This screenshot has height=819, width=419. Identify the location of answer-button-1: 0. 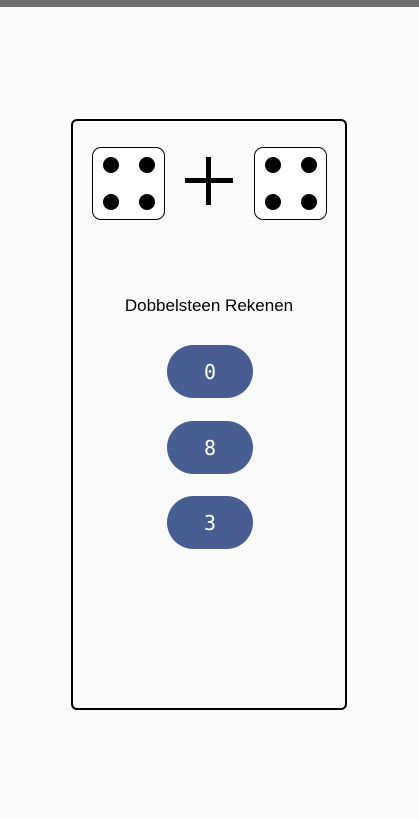
(210, 371).